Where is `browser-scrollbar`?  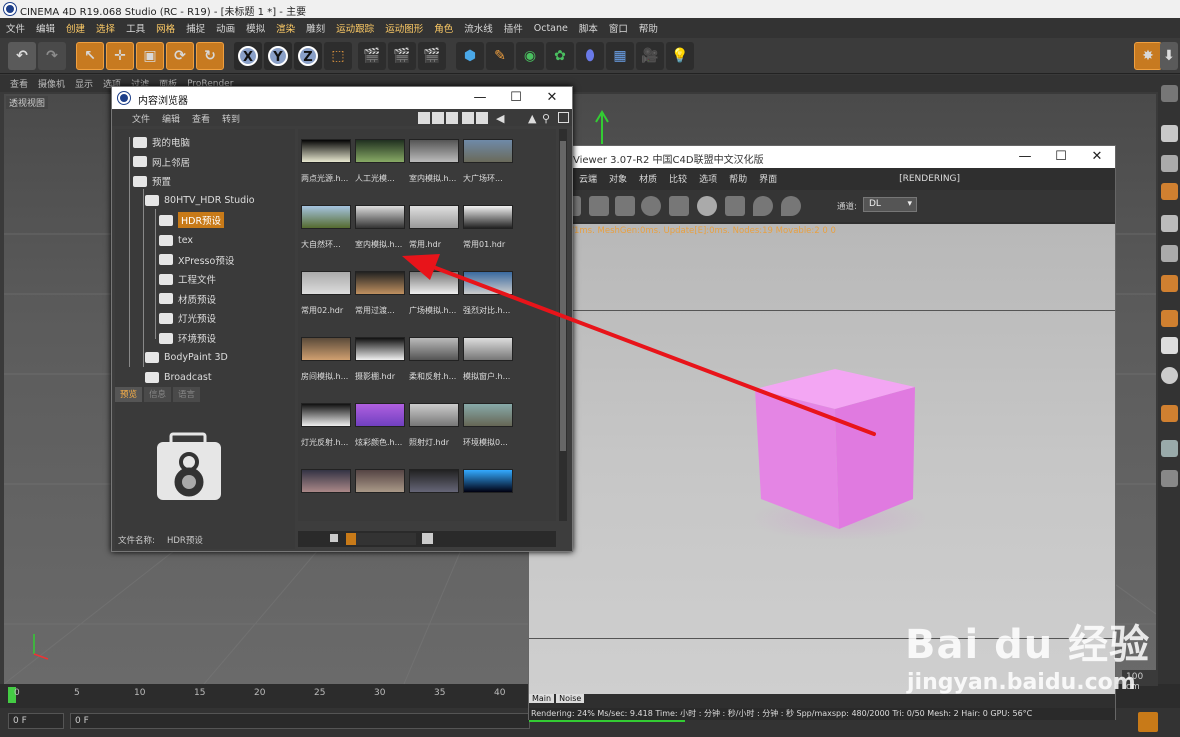 browser-scrollbar is located at coordinates (563, 325).